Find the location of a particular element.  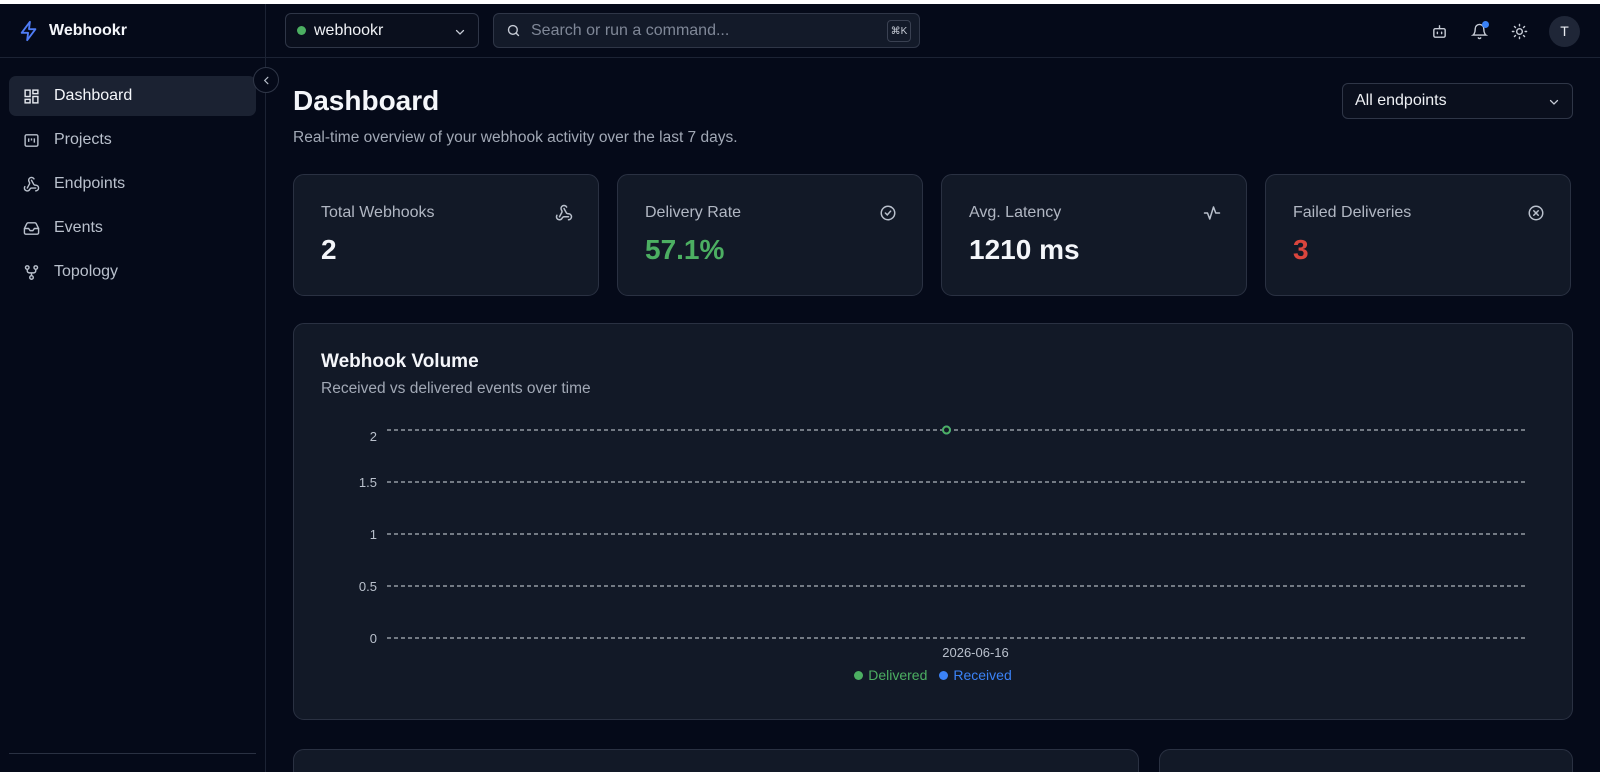

stat-label: Total Webhooks is located at coordinates (378, 212).